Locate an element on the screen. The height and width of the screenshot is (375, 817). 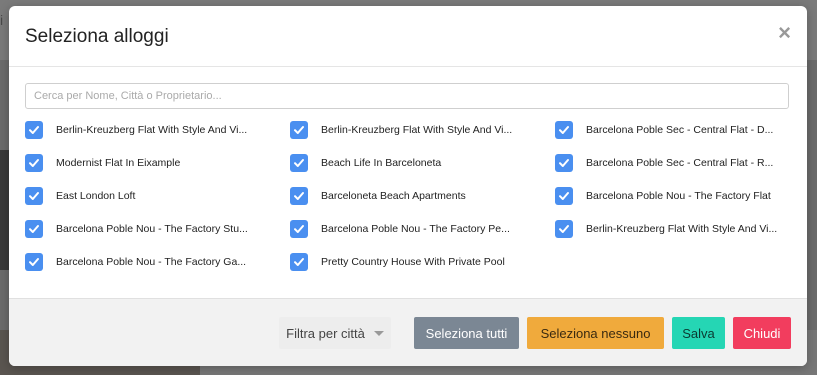
accommodation-label: Barceloneta Beach Apartments is located at coordinates (393, 196).